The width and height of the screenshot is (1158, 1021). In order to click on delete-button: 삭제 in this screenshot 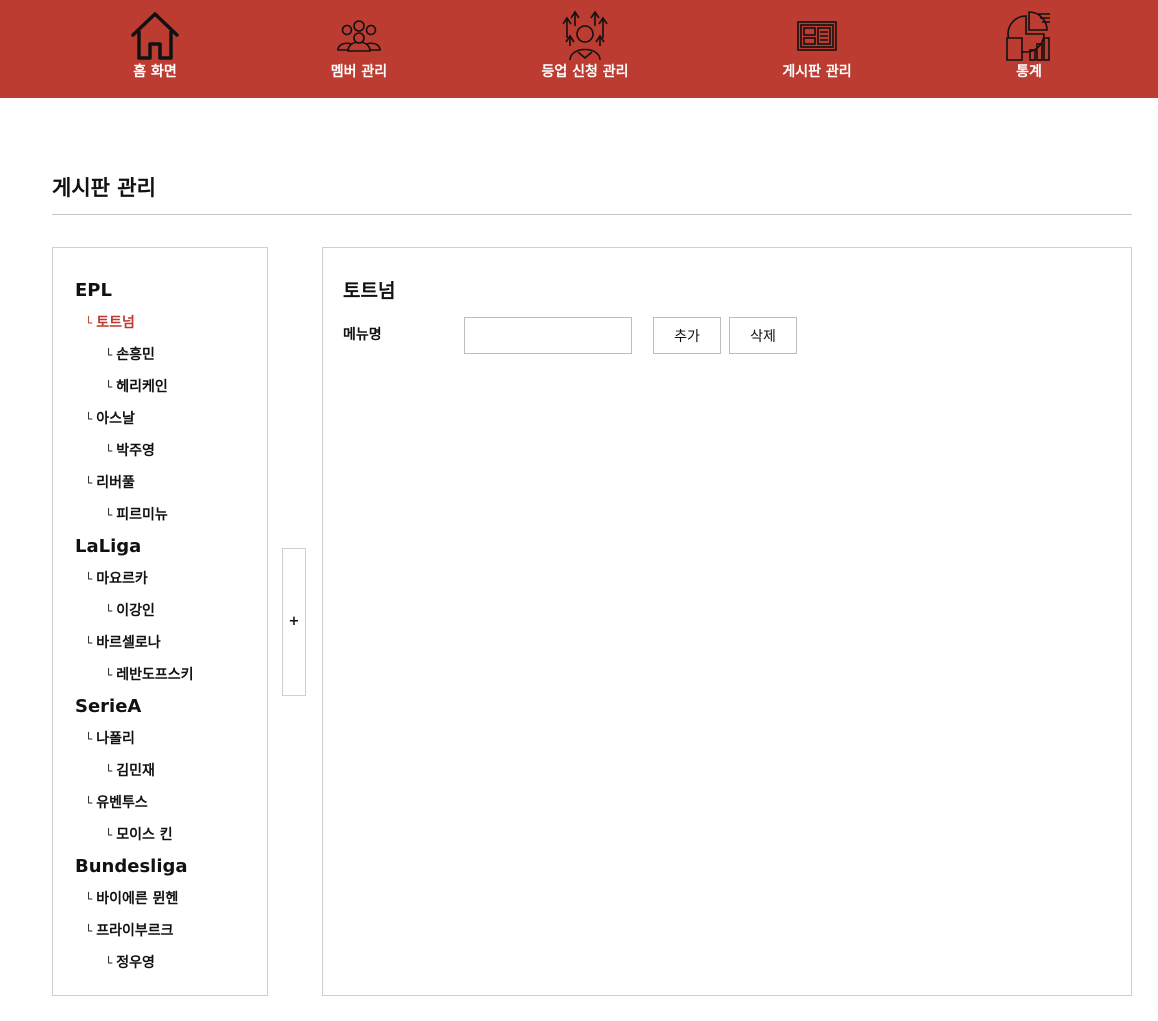, I will do `click(763, 335)`.